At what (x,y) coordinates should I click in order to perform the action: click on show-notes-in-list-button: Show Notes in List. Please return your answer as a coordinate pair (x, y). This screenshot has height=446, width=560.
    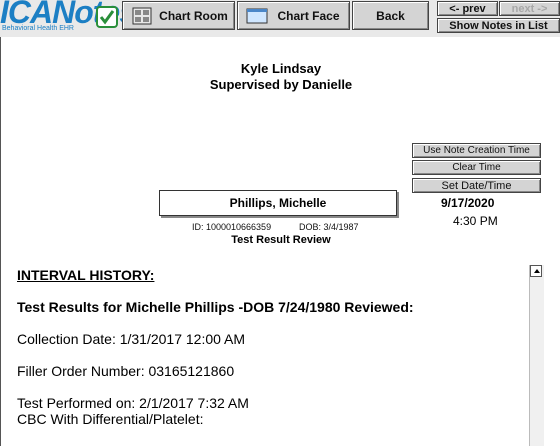
    Looking at the image, I should click on (498, 25).